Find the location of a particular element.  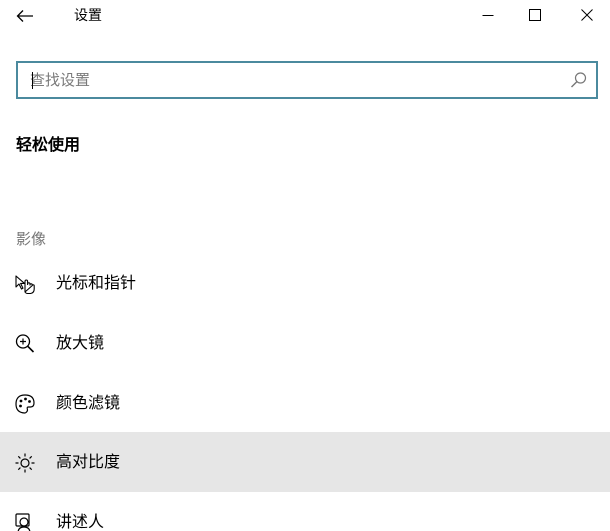

text-caret is located at coordinates (32, 80).